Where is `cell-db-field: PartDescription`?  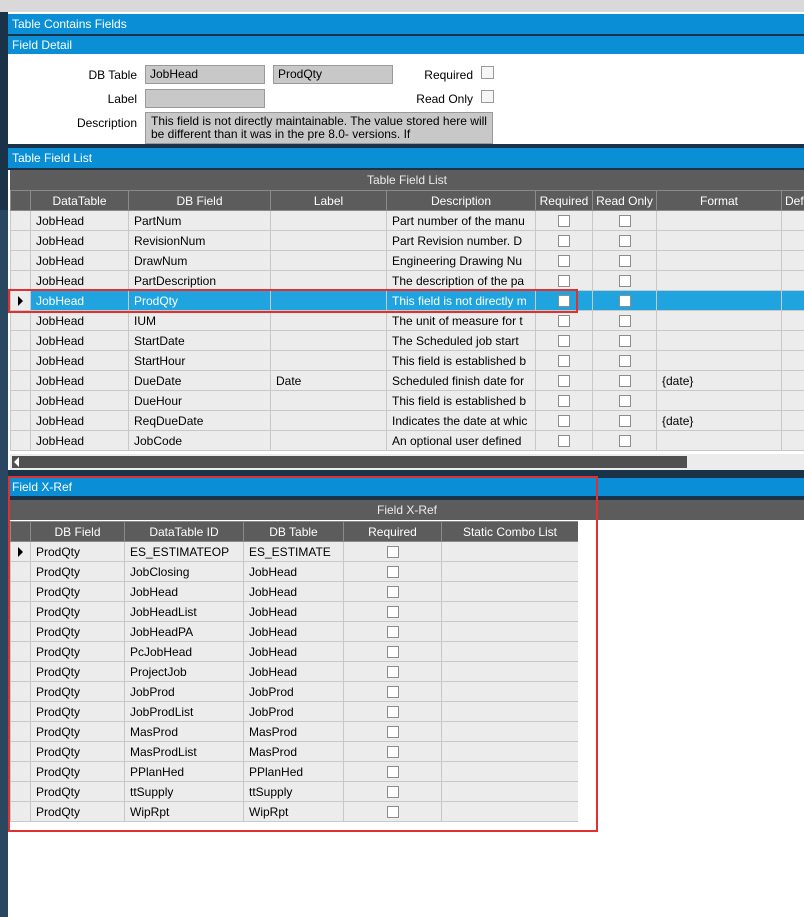
cell-db-field: PartDescription is located at coordinates (199, 280).